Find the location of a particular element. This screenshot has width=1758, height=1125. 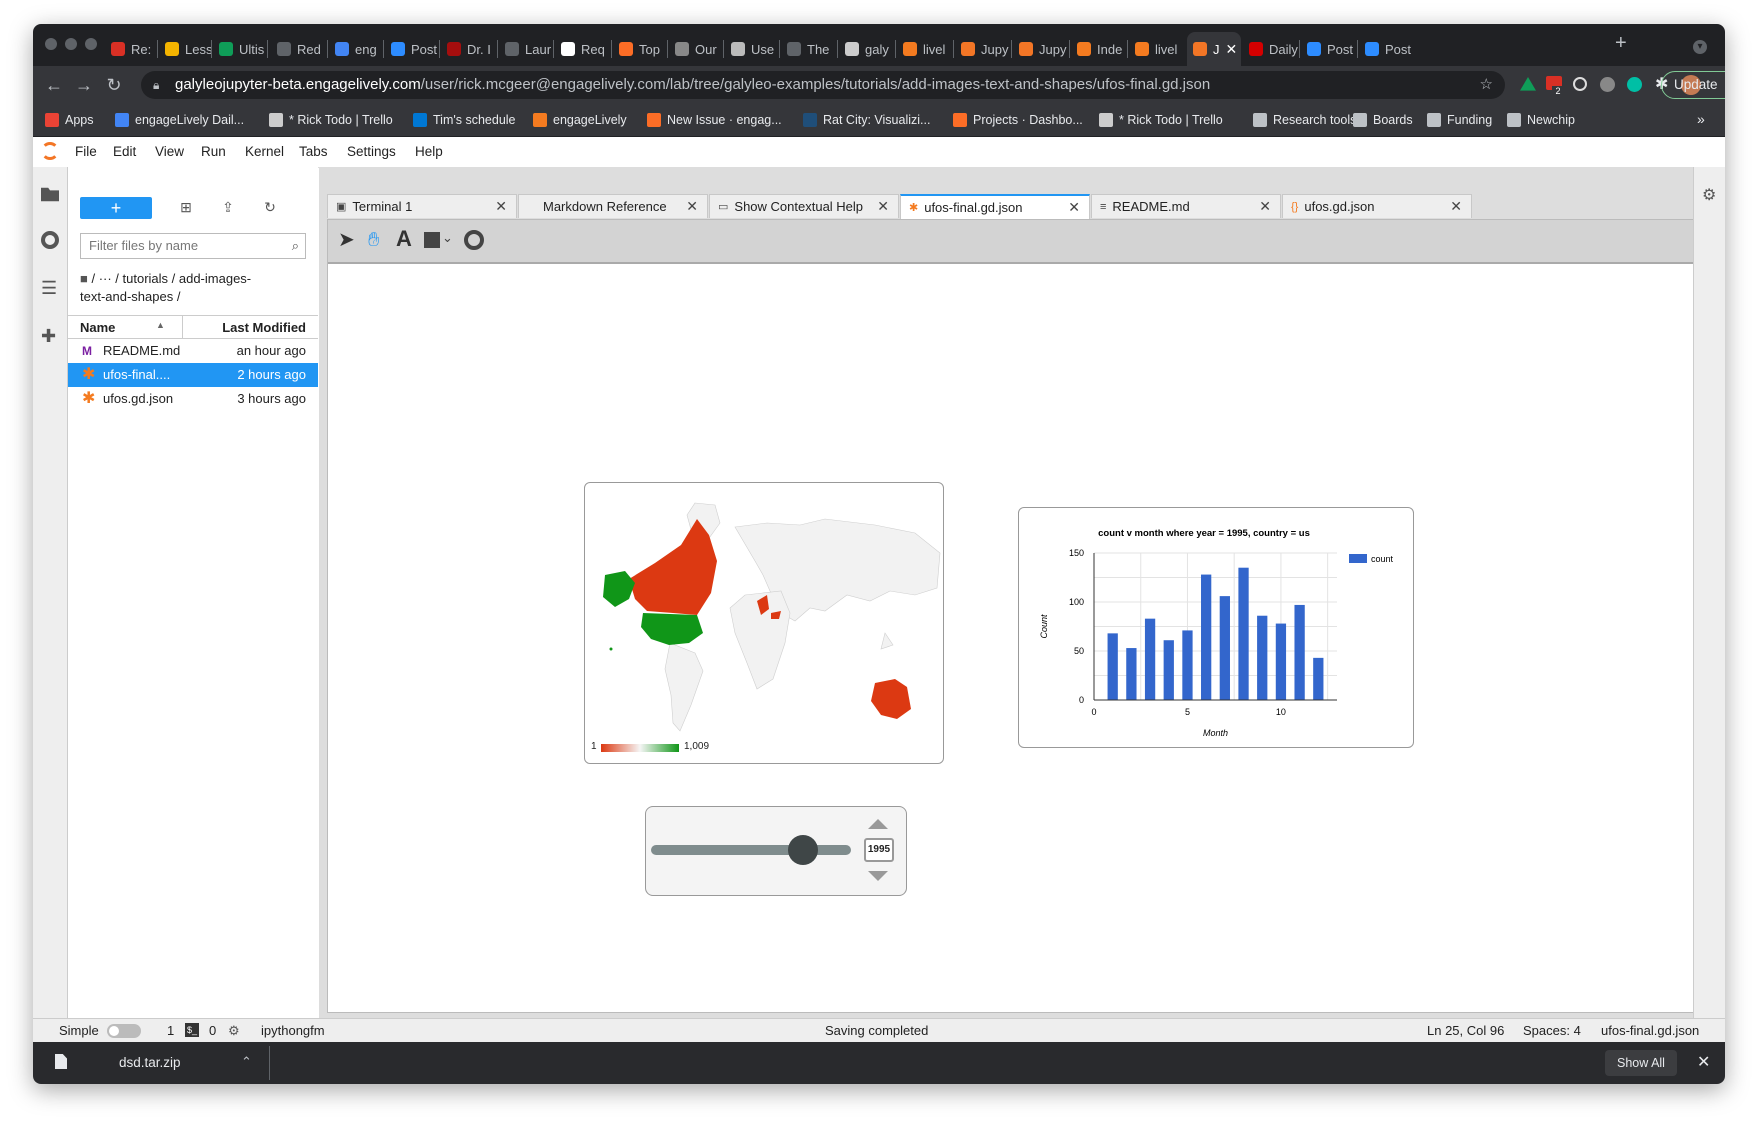

browser-tab: galy is located at coordinates (867, 49).